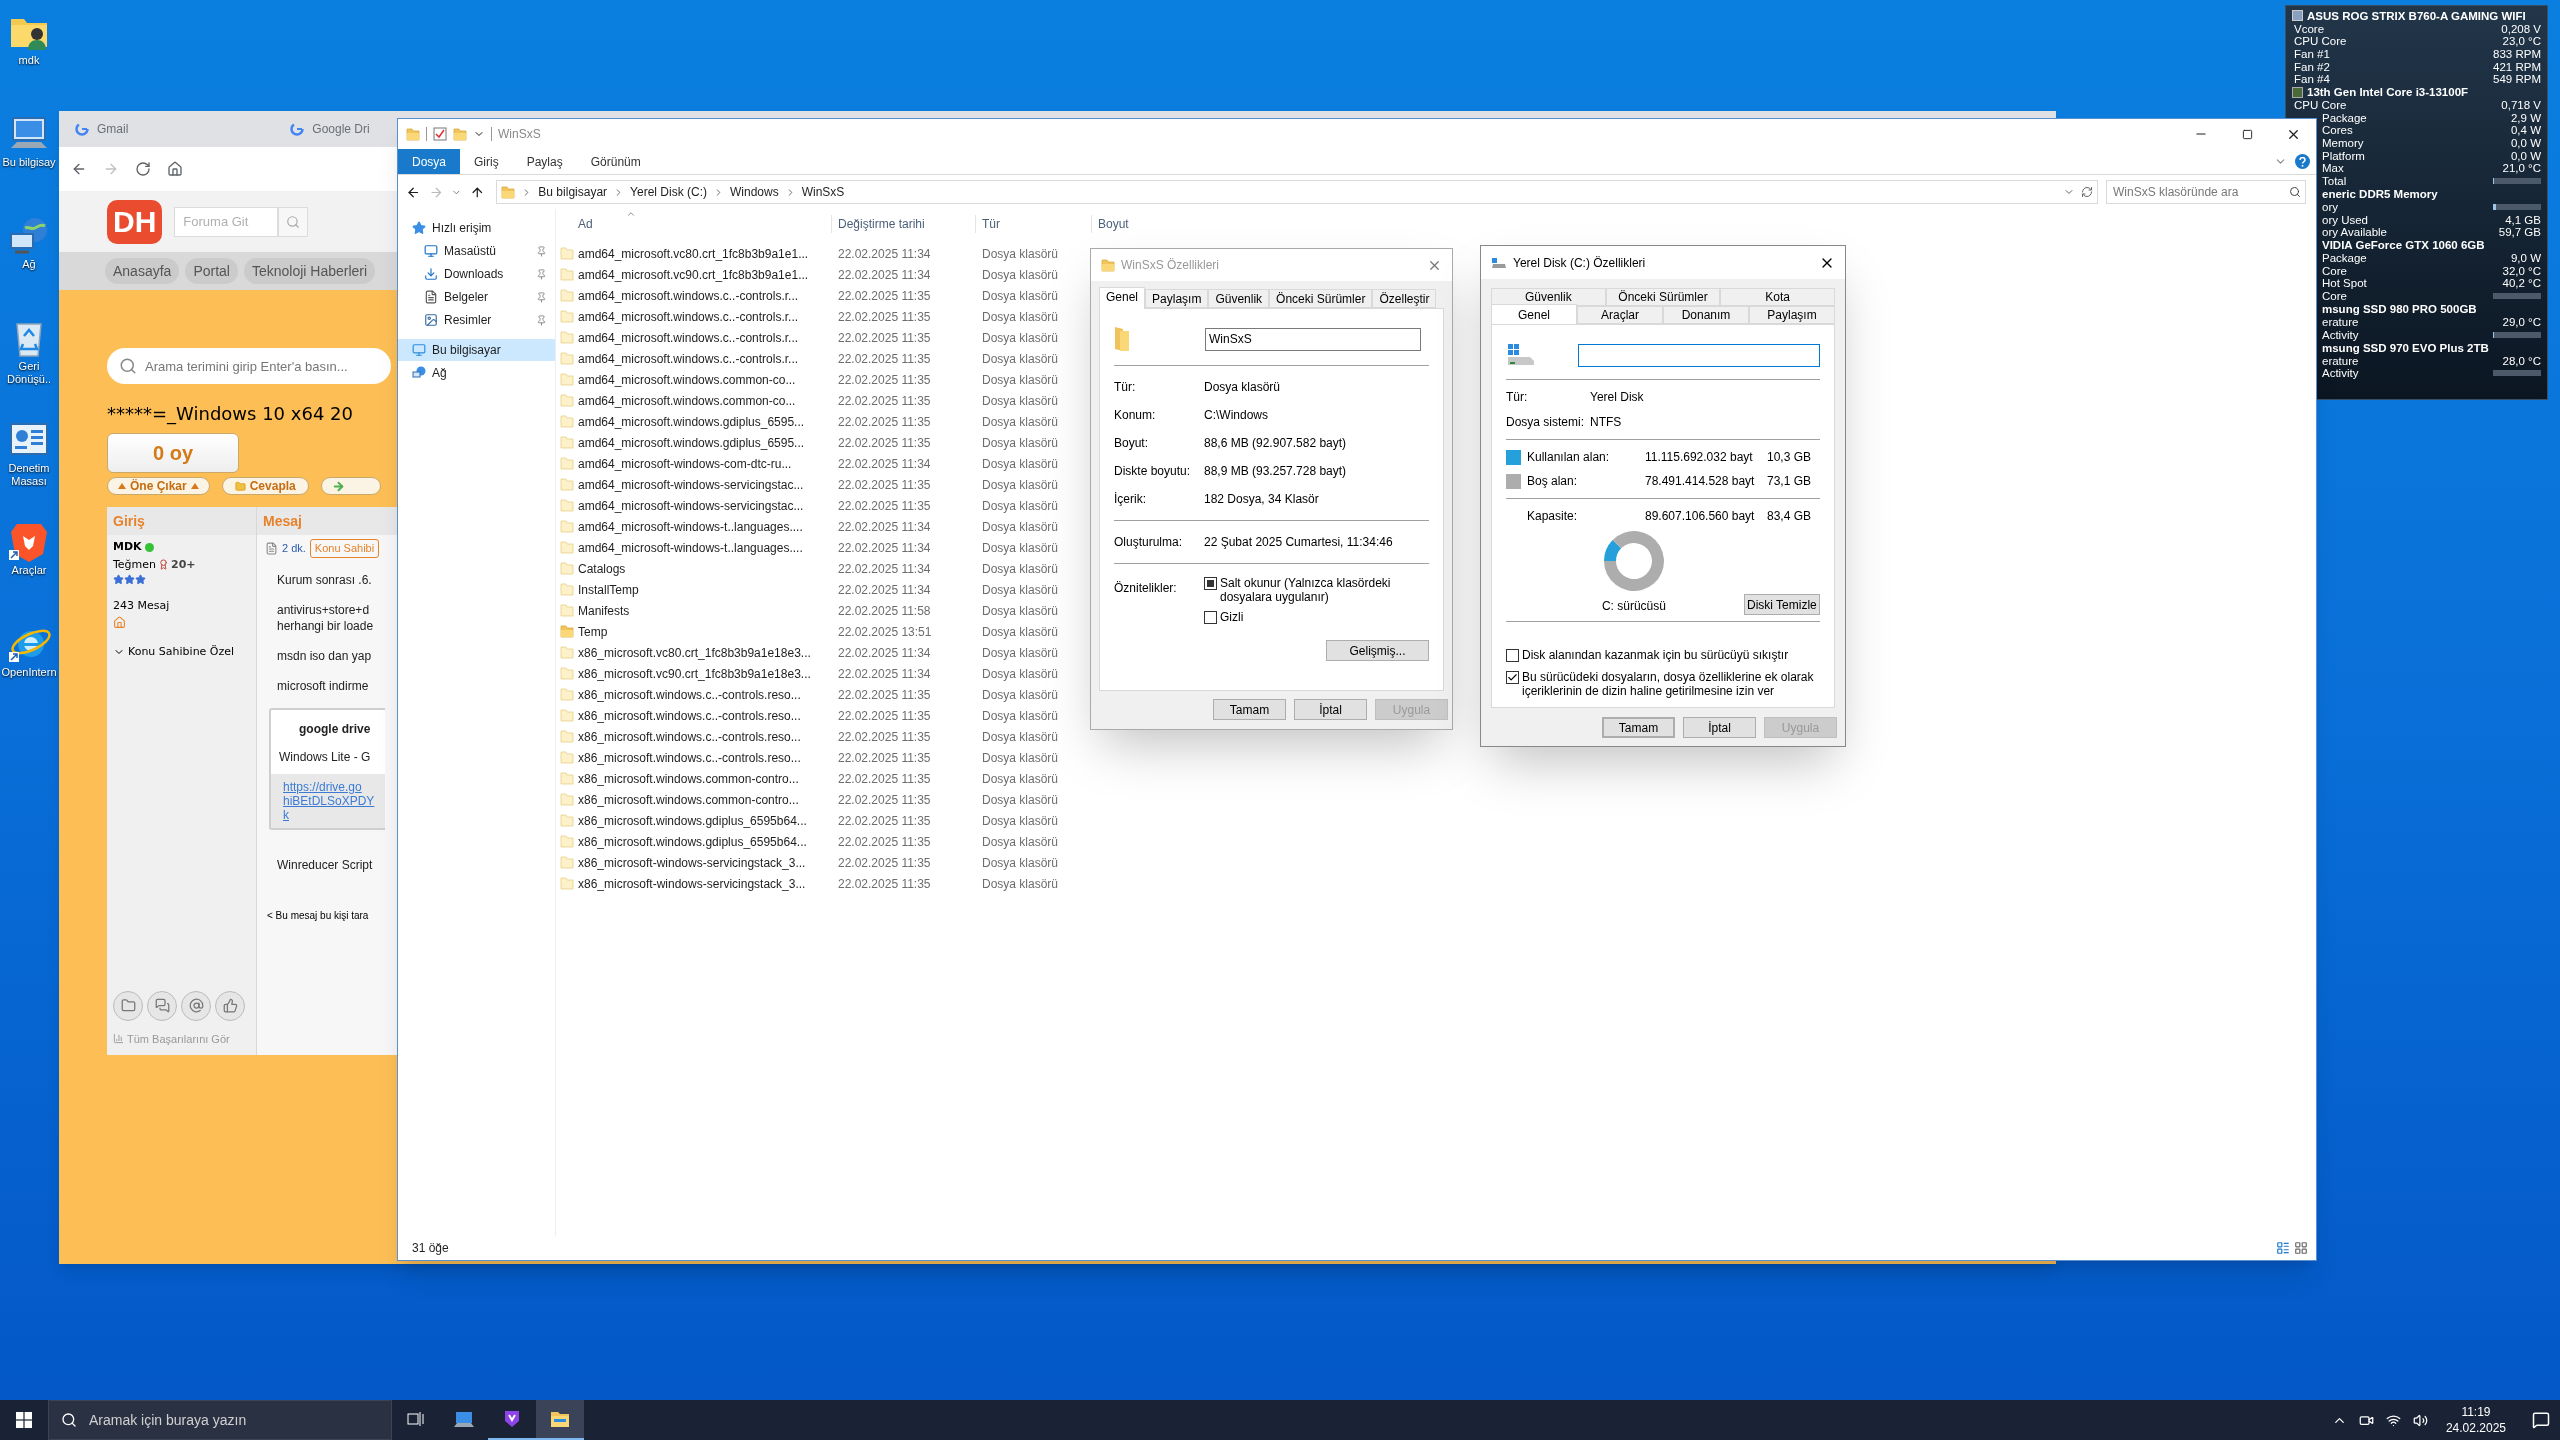 This screenshot has height=1440, width=2560. Describe the element at coordinates (2301, 1248) in the screenshot. I see `large-icons-view-icon` at that location.